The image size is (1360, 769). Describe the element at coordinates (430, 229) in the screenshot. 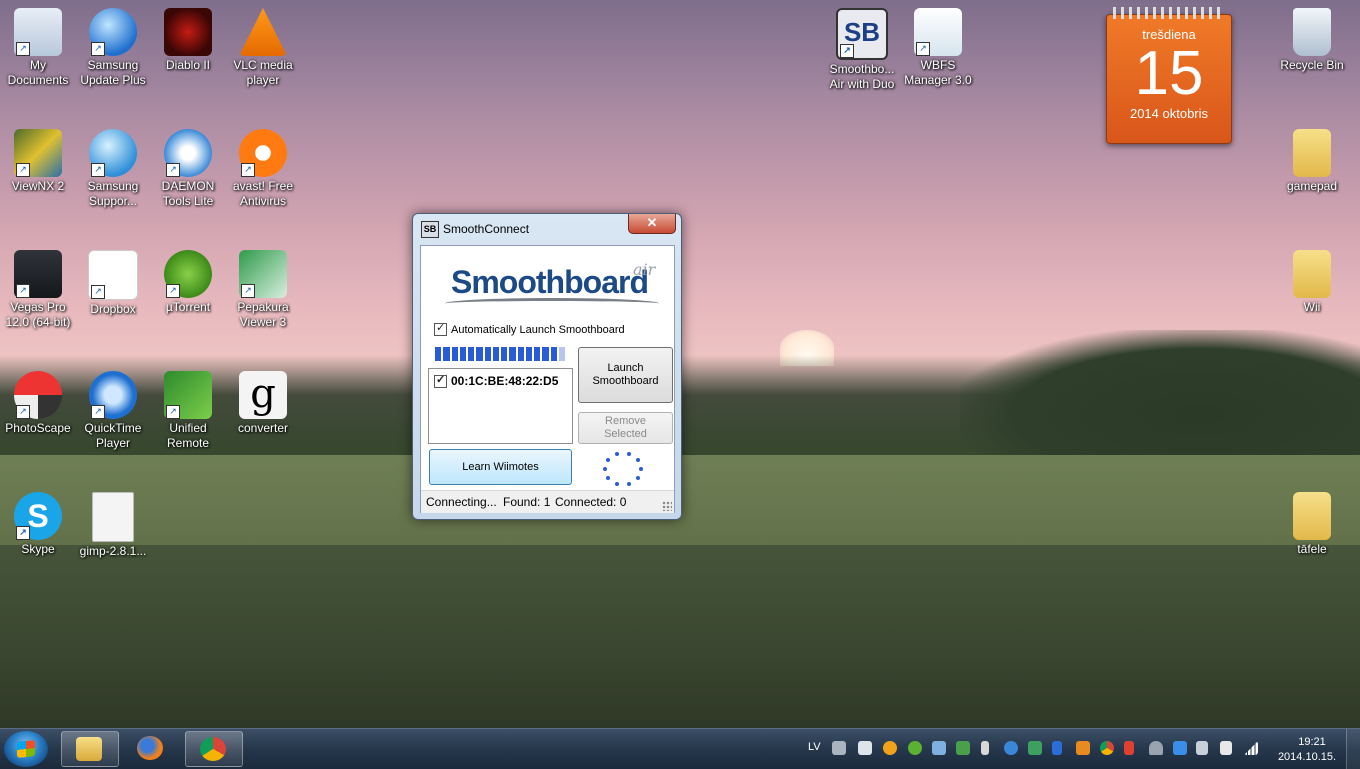

I see `smoothboard-icon: SB` at that location.